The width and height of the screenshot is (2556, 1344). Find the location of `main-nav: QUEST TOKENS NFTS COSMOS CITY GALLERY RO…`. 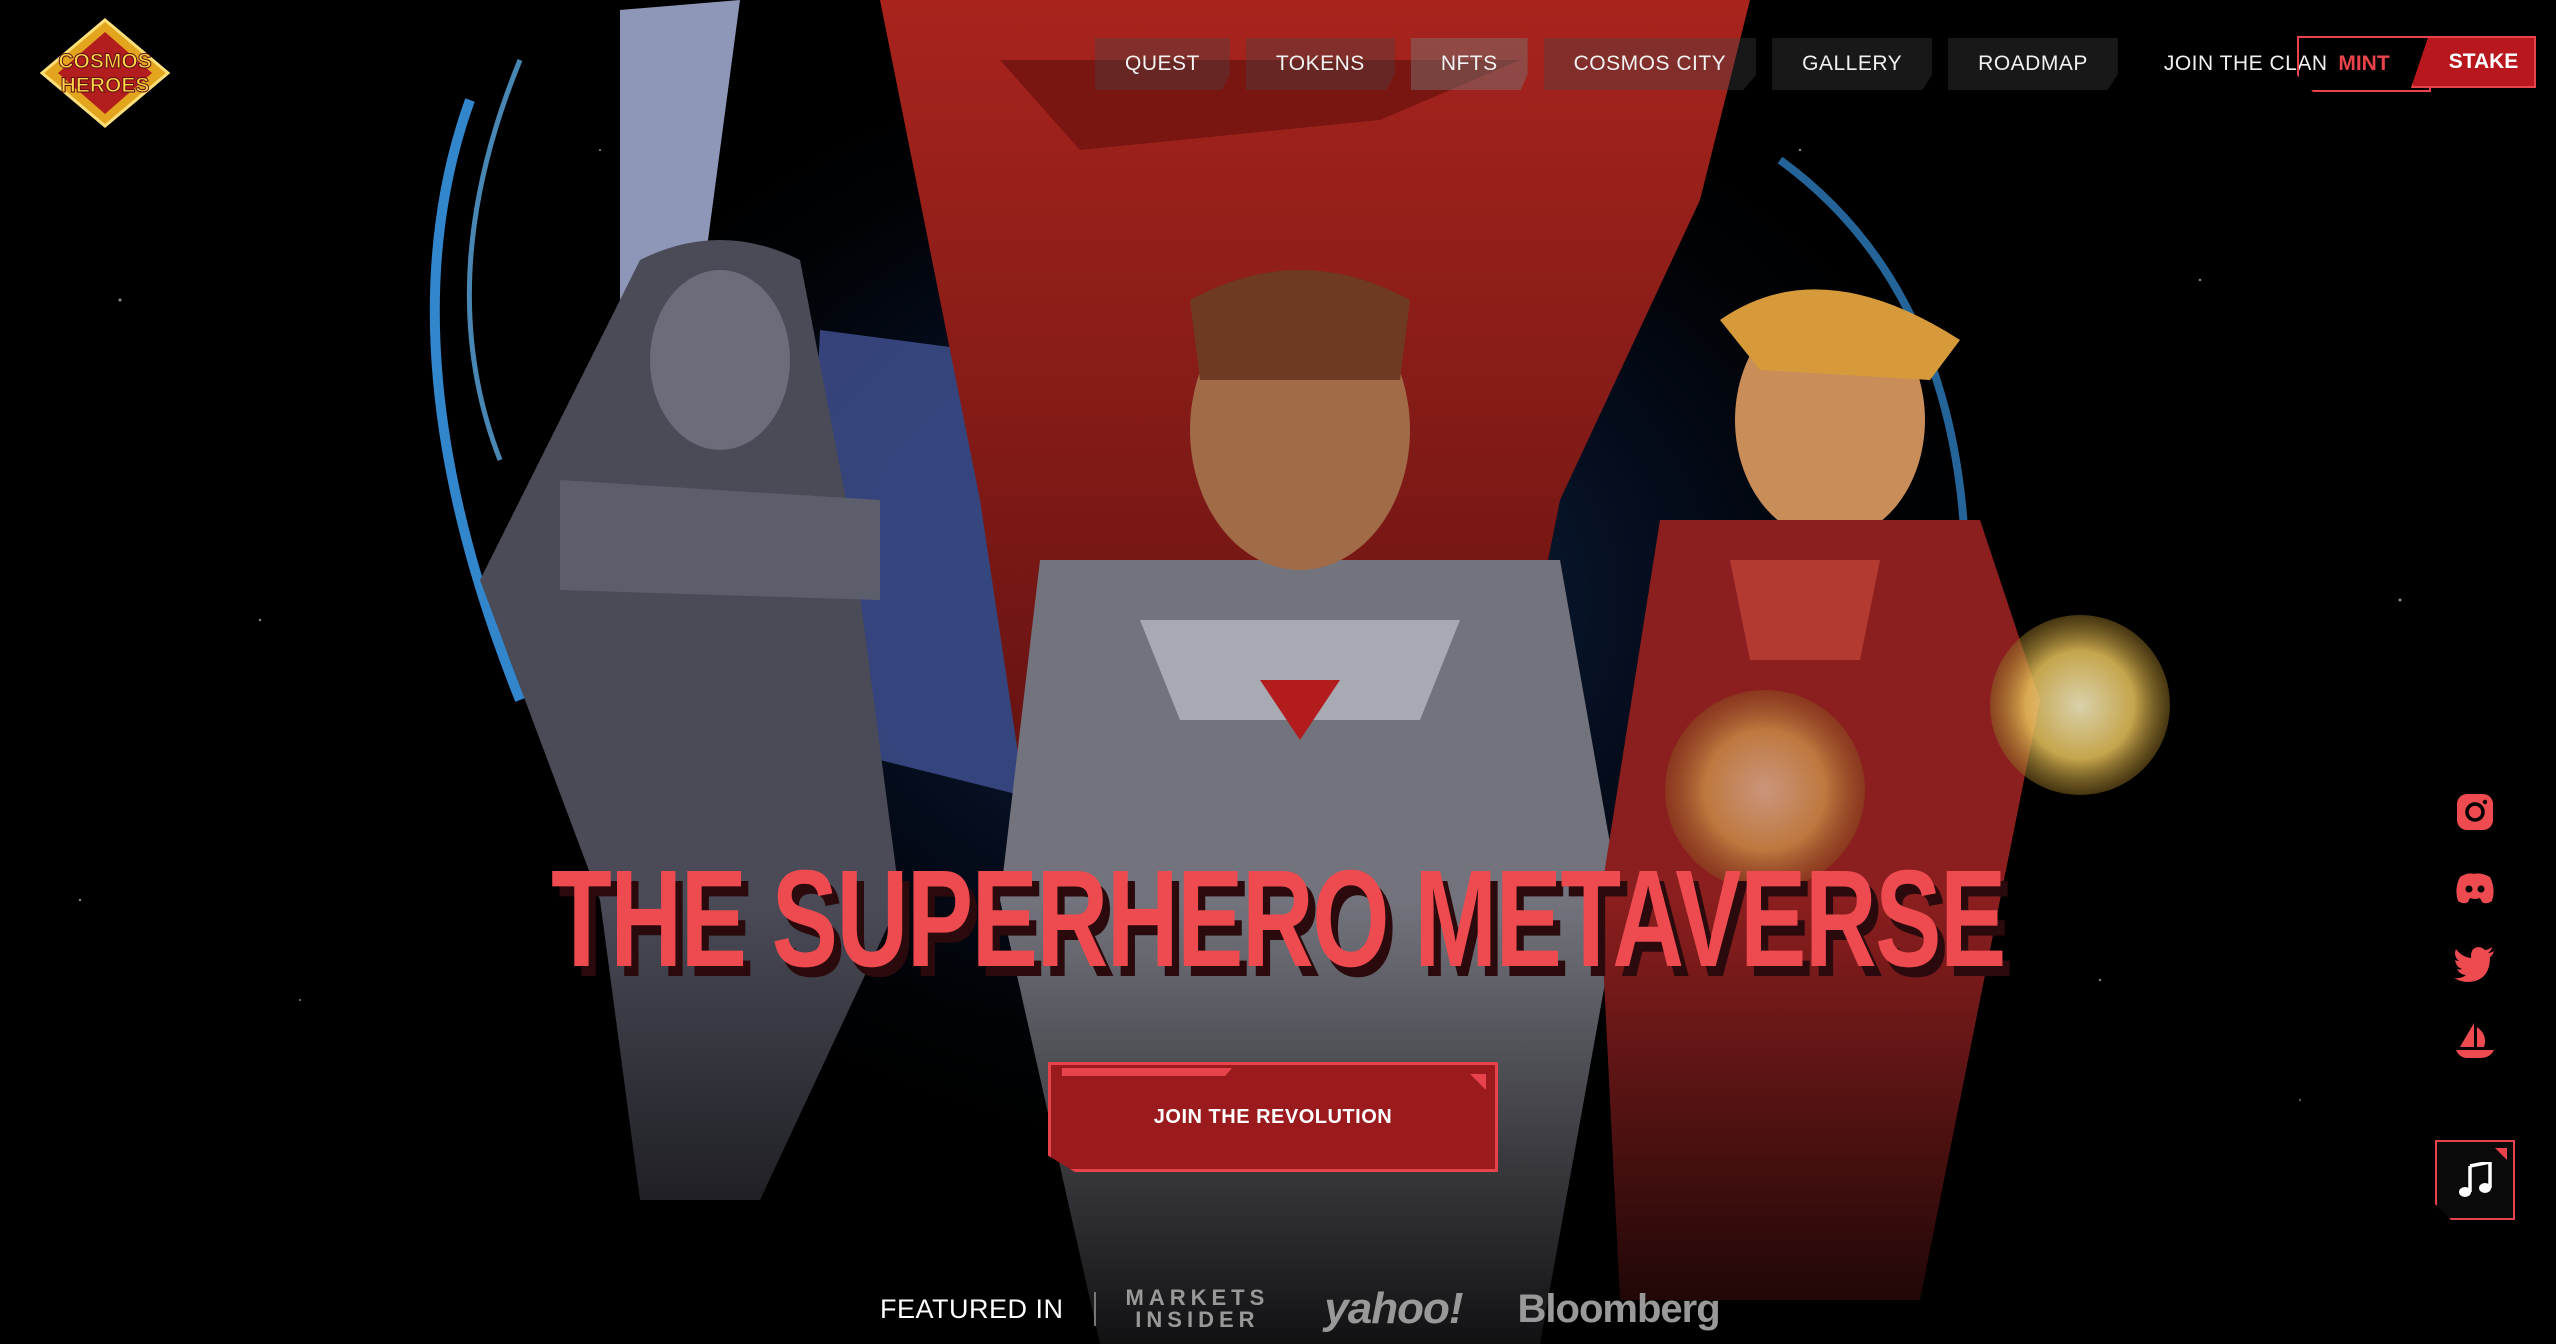

main-nav: QUEST TOKENS NFTS COSMOS CITY GALLERY RO… is located at coordinates (1726, 64).